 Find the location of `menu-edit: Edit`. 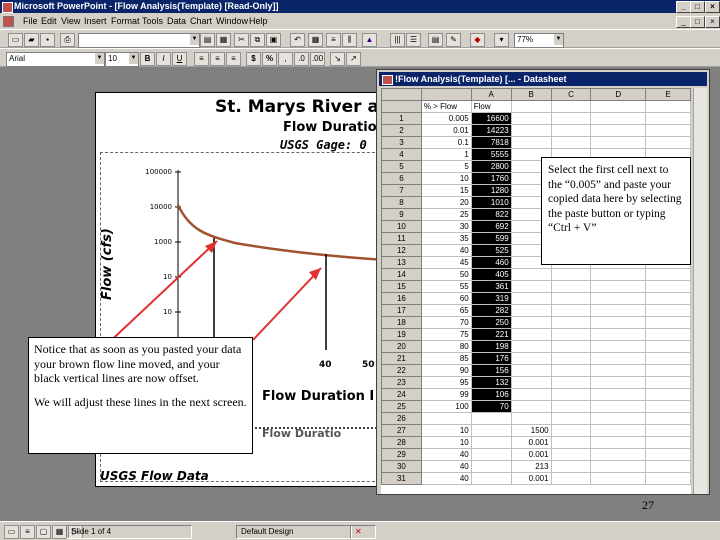

menu-edit: Edit is located at coordinates (49, 21).